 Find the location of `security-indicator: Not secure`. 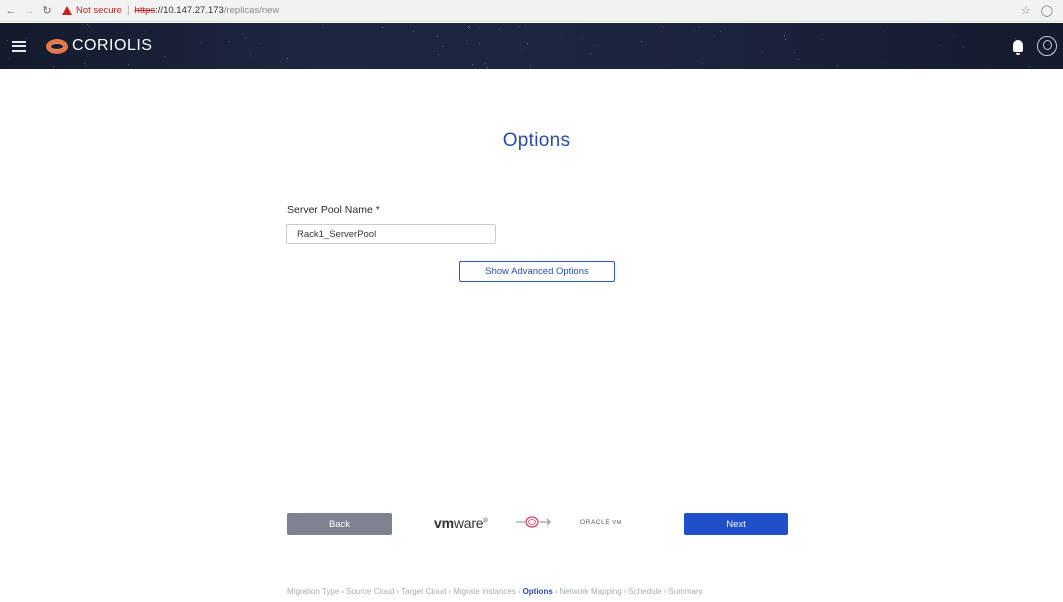

security-indicator: Not secure is located at coordinates (92, 10).